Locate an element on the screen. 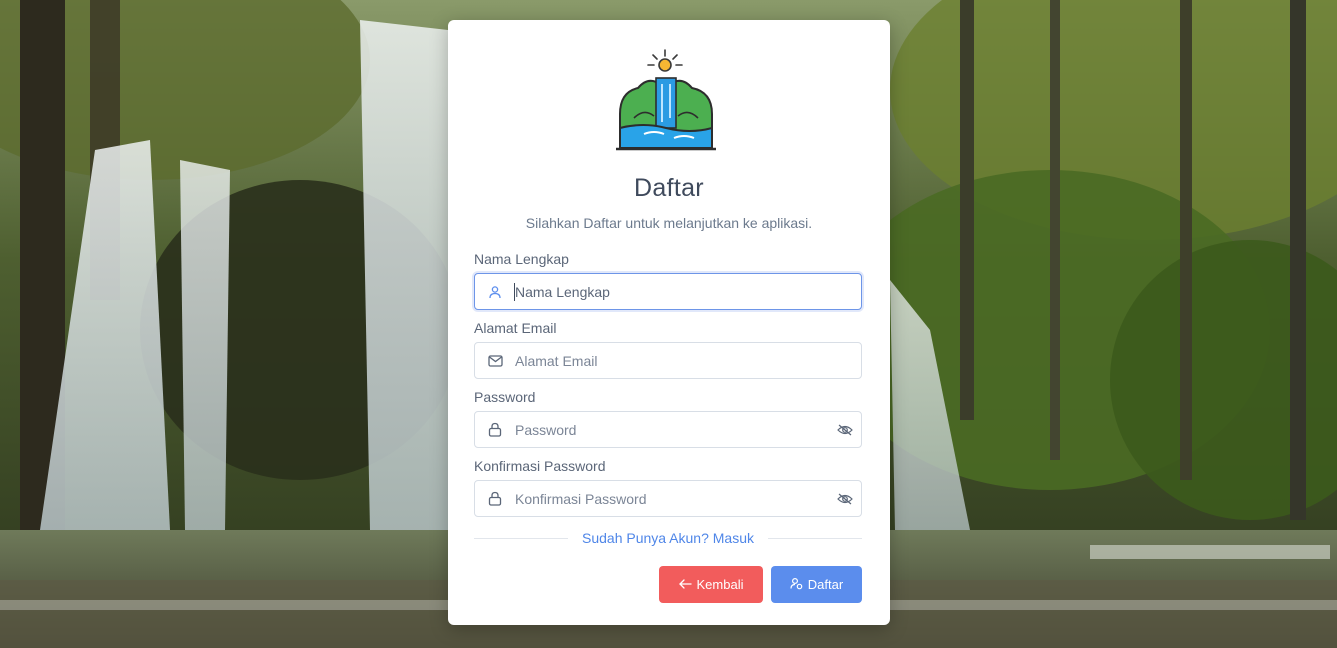 Image resolution: width=1337 pixels, height=648 pixels. back-button-label: Kembali is located at coordinates (720, 584).